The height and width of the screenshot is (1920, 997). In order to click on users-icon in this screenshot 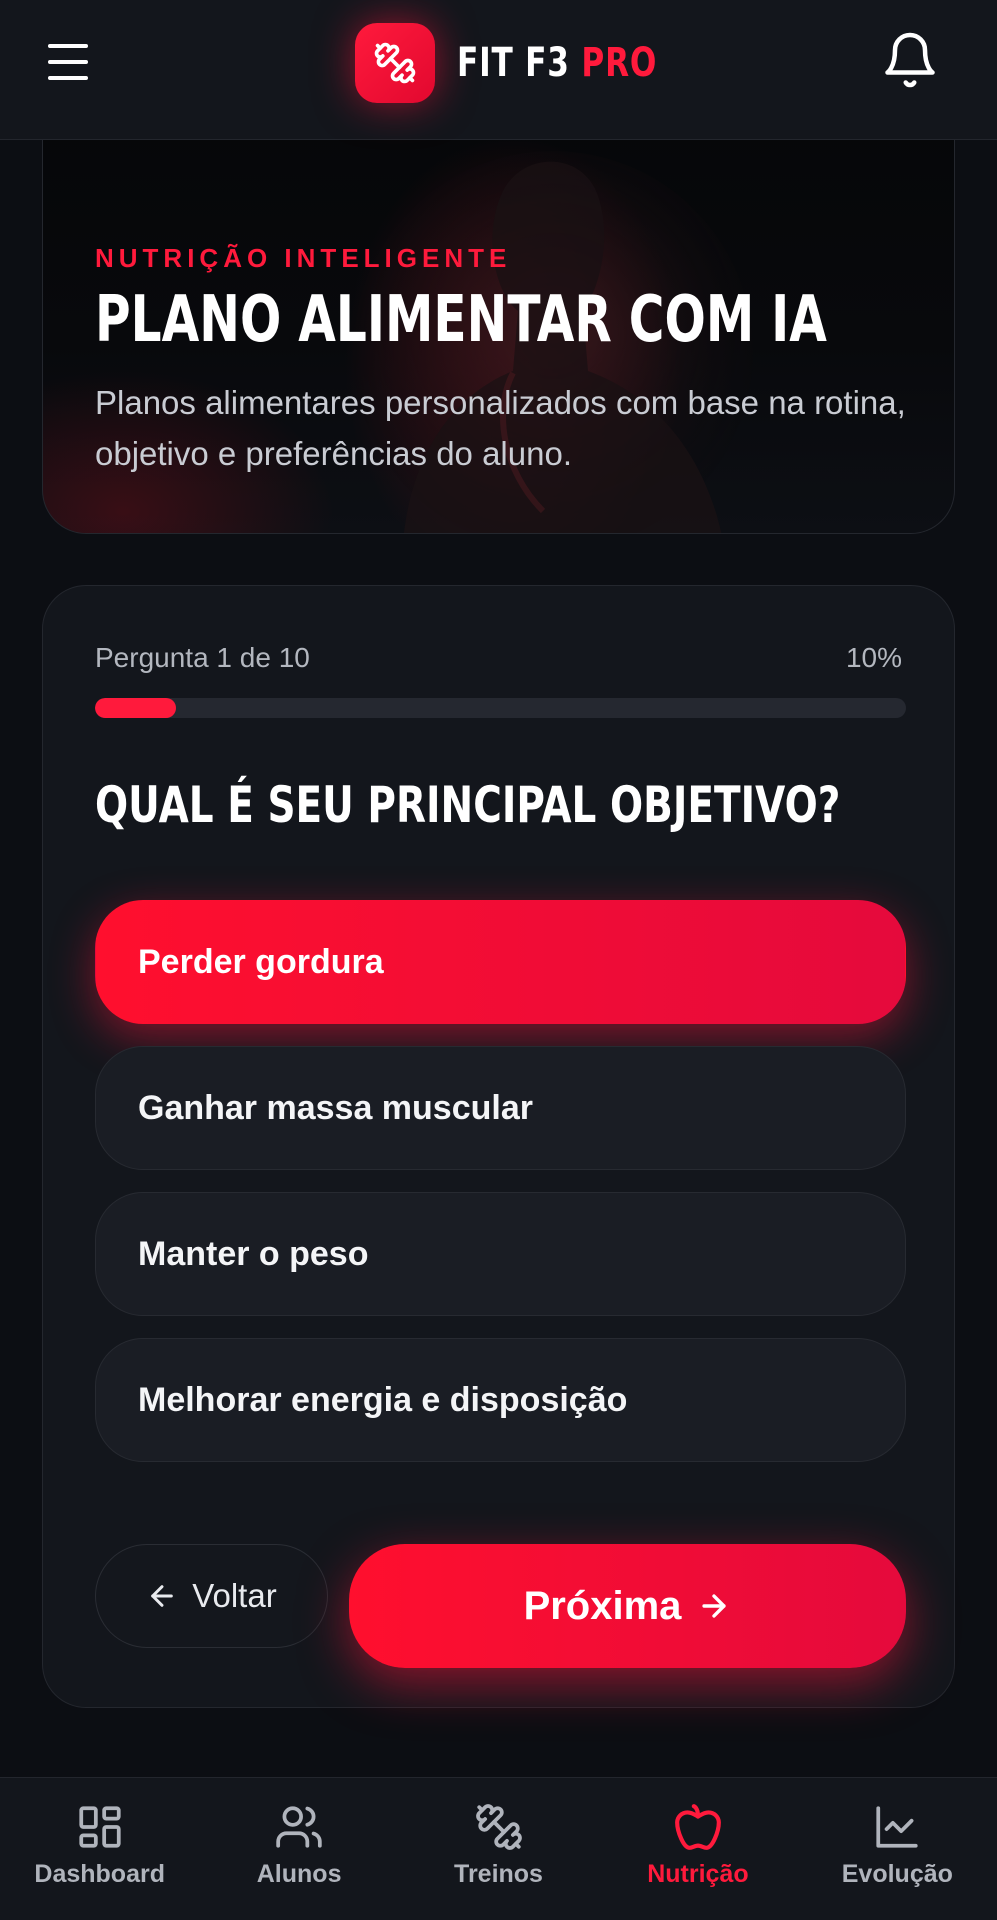, I will do `click(299, 1827)`.